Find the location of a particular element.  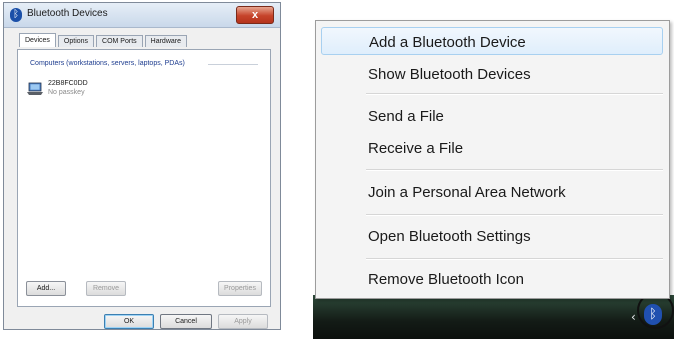

computer-icon is located at coordinates (35, 88).